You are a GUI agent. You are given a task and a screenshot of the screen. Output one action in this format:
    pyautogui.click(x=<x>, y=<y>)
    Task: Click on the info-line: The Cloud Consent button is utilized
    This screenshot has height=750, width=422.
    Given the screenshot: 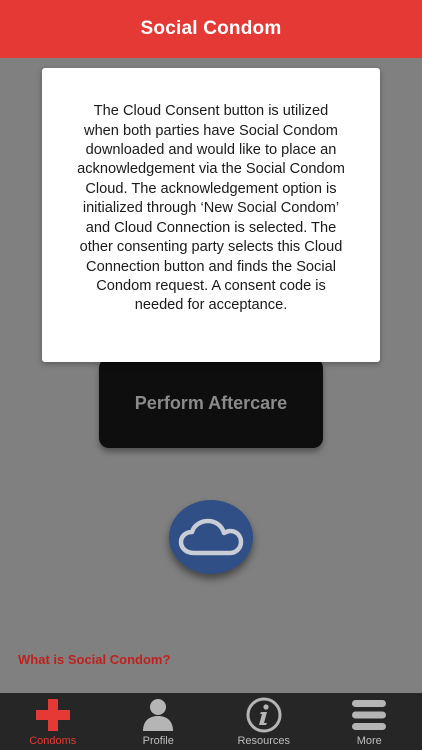 What is the action you would take?
    pyautogui.click(x=211, y=111)
    